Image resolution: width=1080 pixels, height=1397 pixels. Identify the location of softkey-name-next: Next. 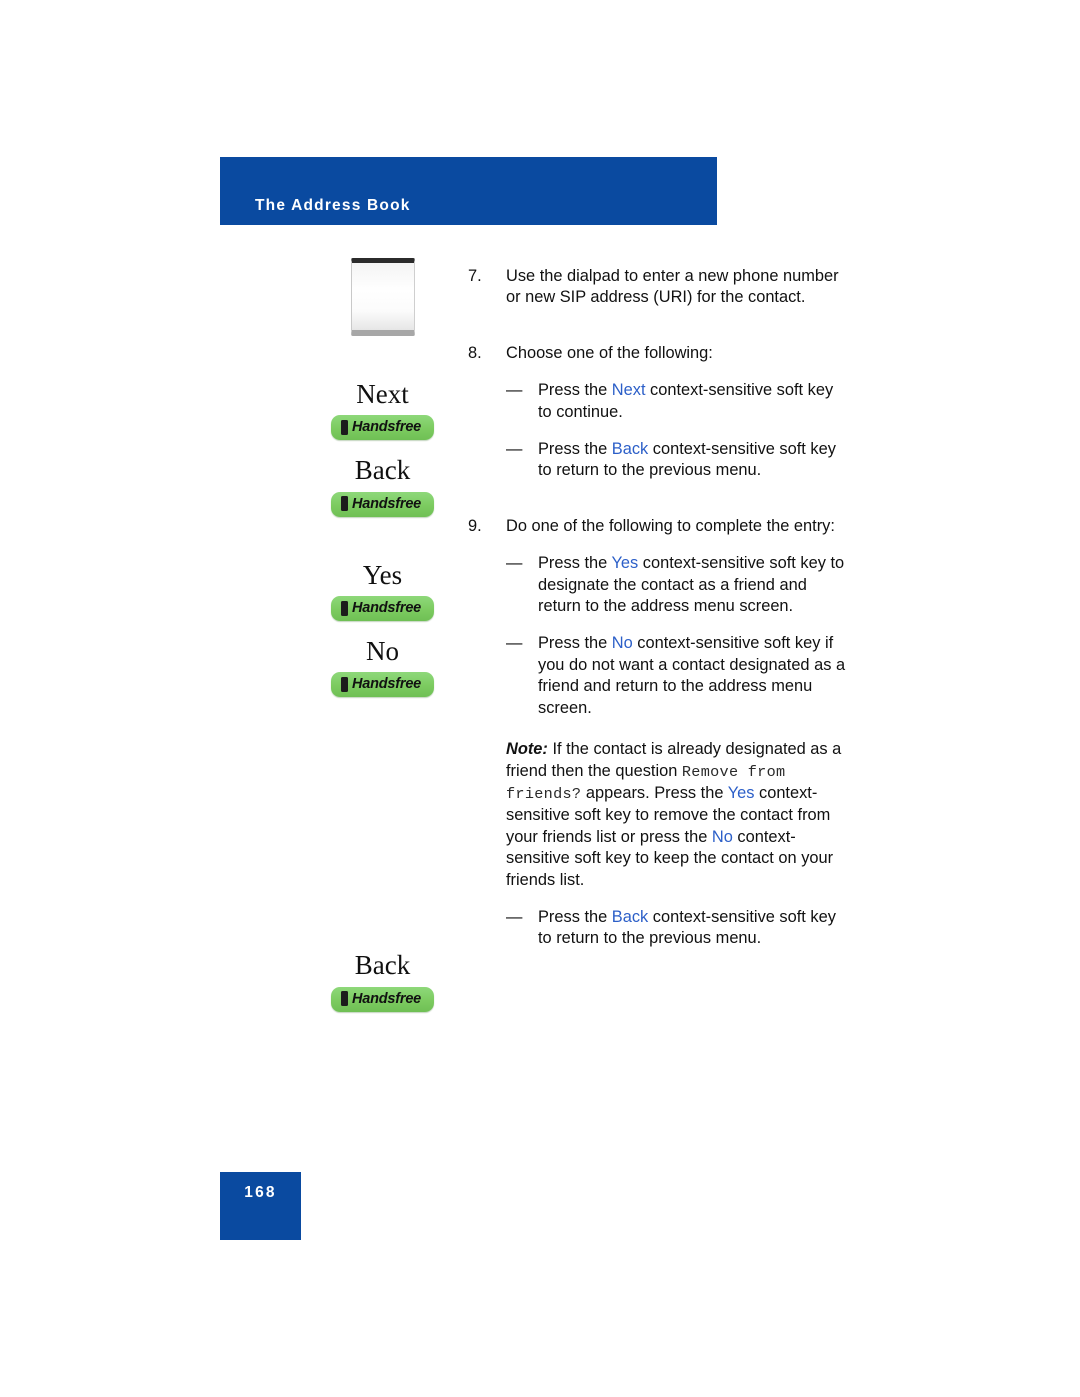
(628, 390).